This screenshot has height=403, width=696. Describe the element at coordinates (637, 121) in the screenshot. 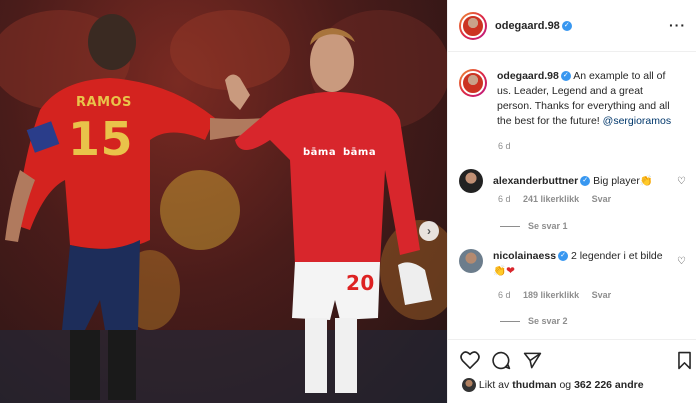

I see `caption-mention-link: @sergioramos` at that location.